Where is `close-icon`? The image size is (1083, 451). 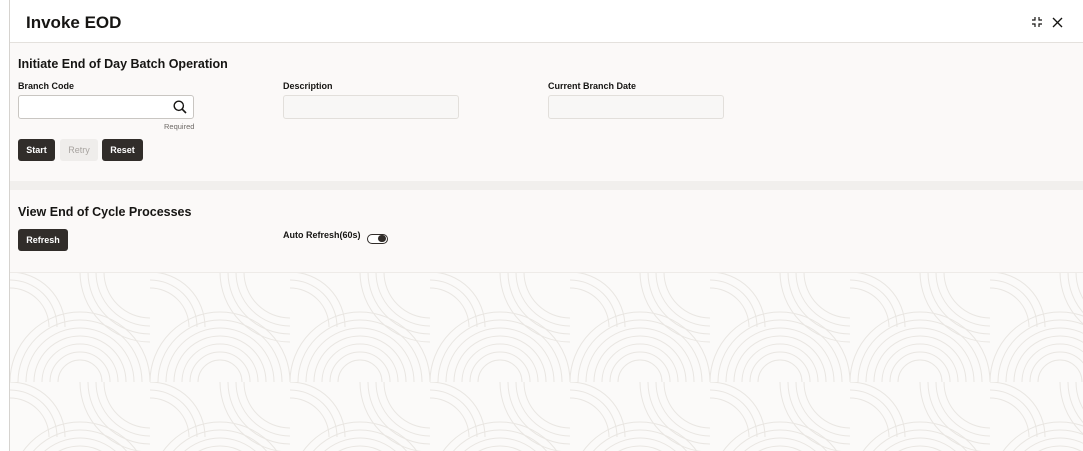 close-icon is located at coordinates (1057, 22).